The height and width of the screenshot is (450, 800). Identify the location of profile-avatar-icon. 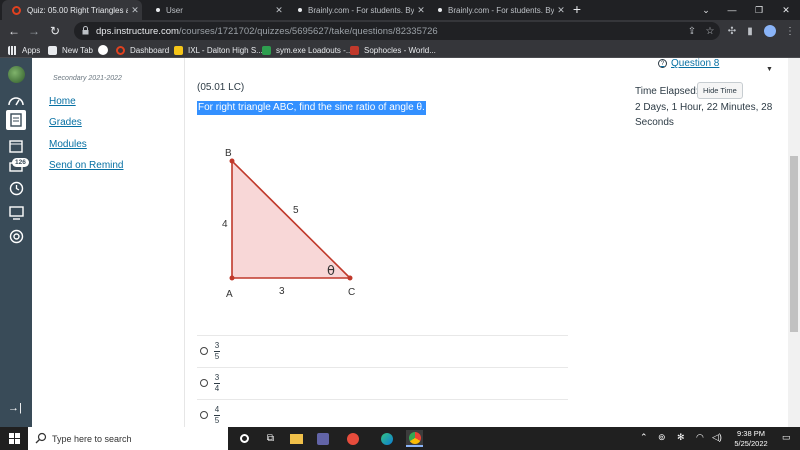
(770, 31).